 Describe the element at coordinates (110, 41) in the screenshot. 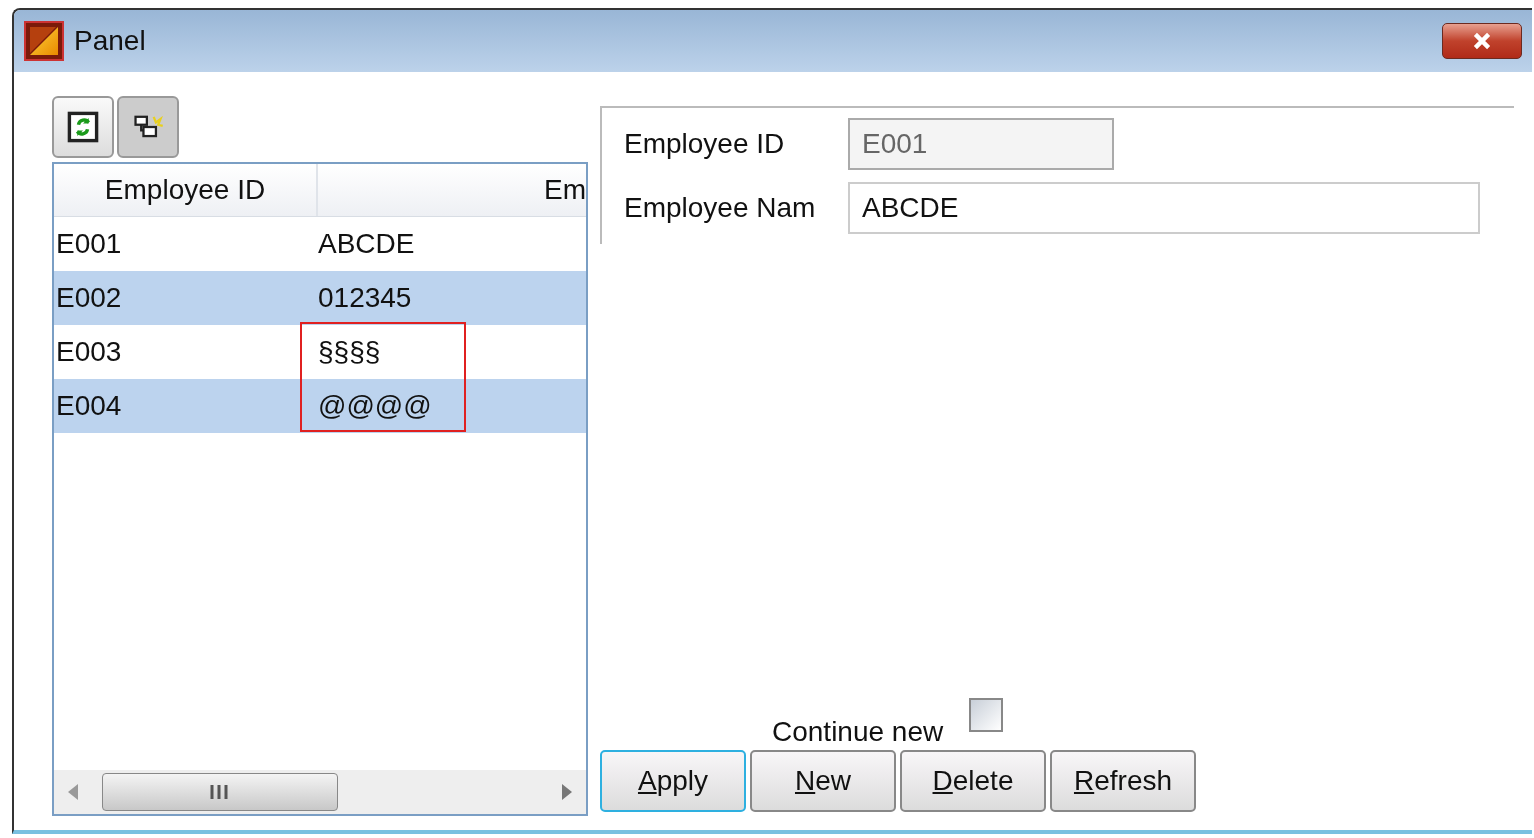

I see `window-title: Panel` at that location.